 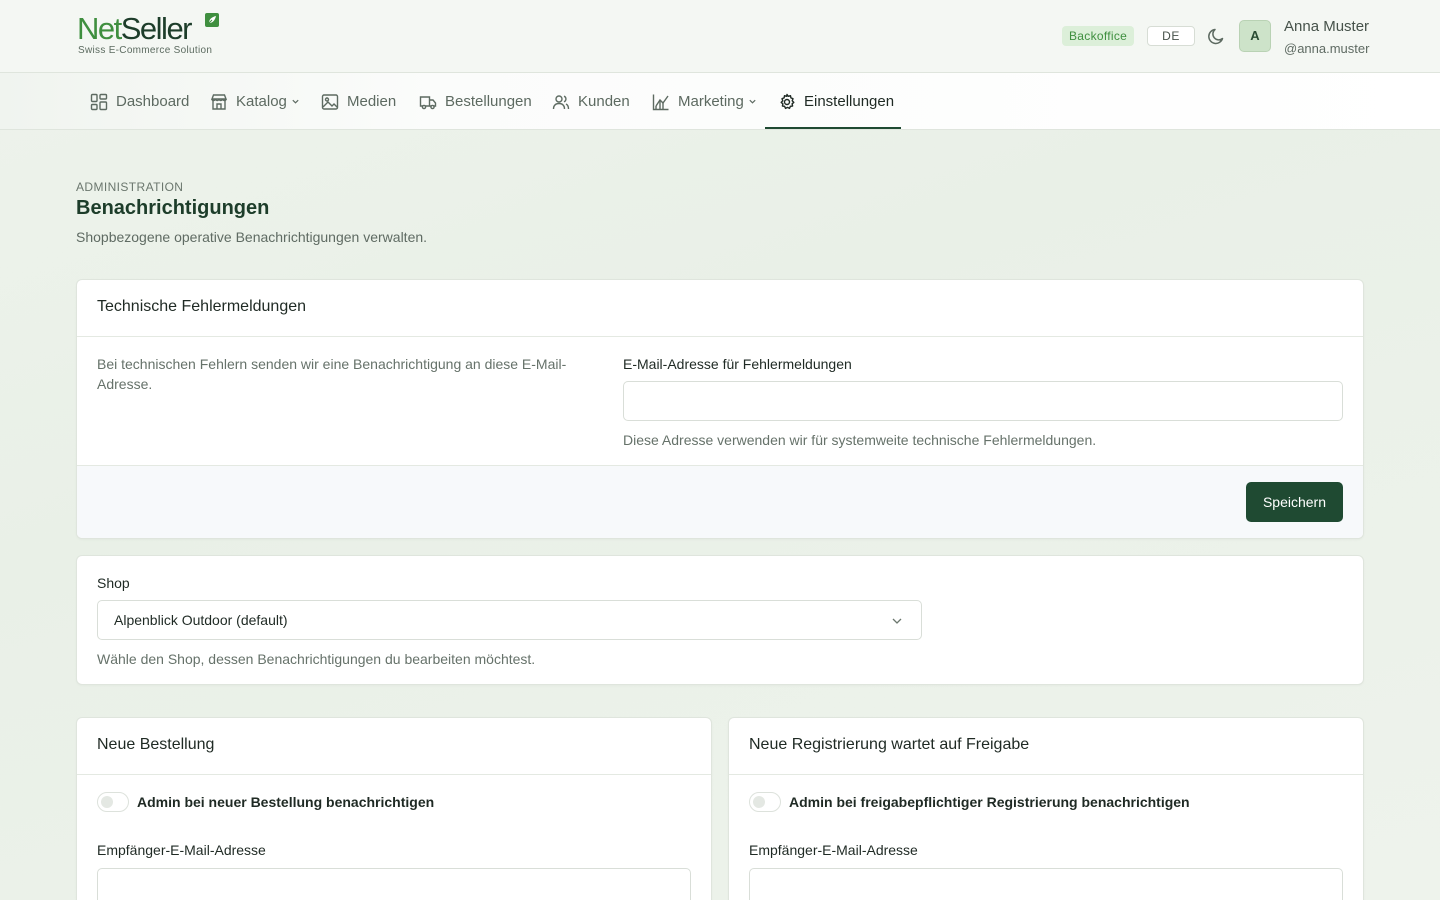 I want to click on shop-label: Shop, so click(x=113, y=583).